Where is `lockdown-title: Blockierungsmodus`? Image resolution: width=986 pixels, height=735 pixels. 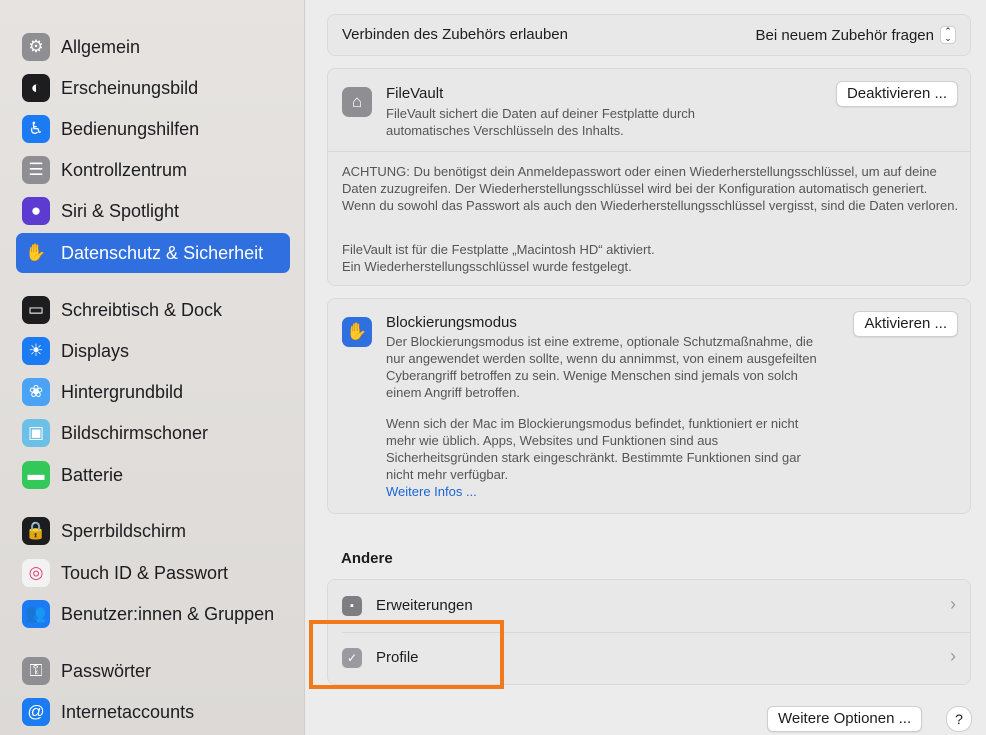
lockdown-title: Blockierungsmodus is located at coordinates (451, 322).